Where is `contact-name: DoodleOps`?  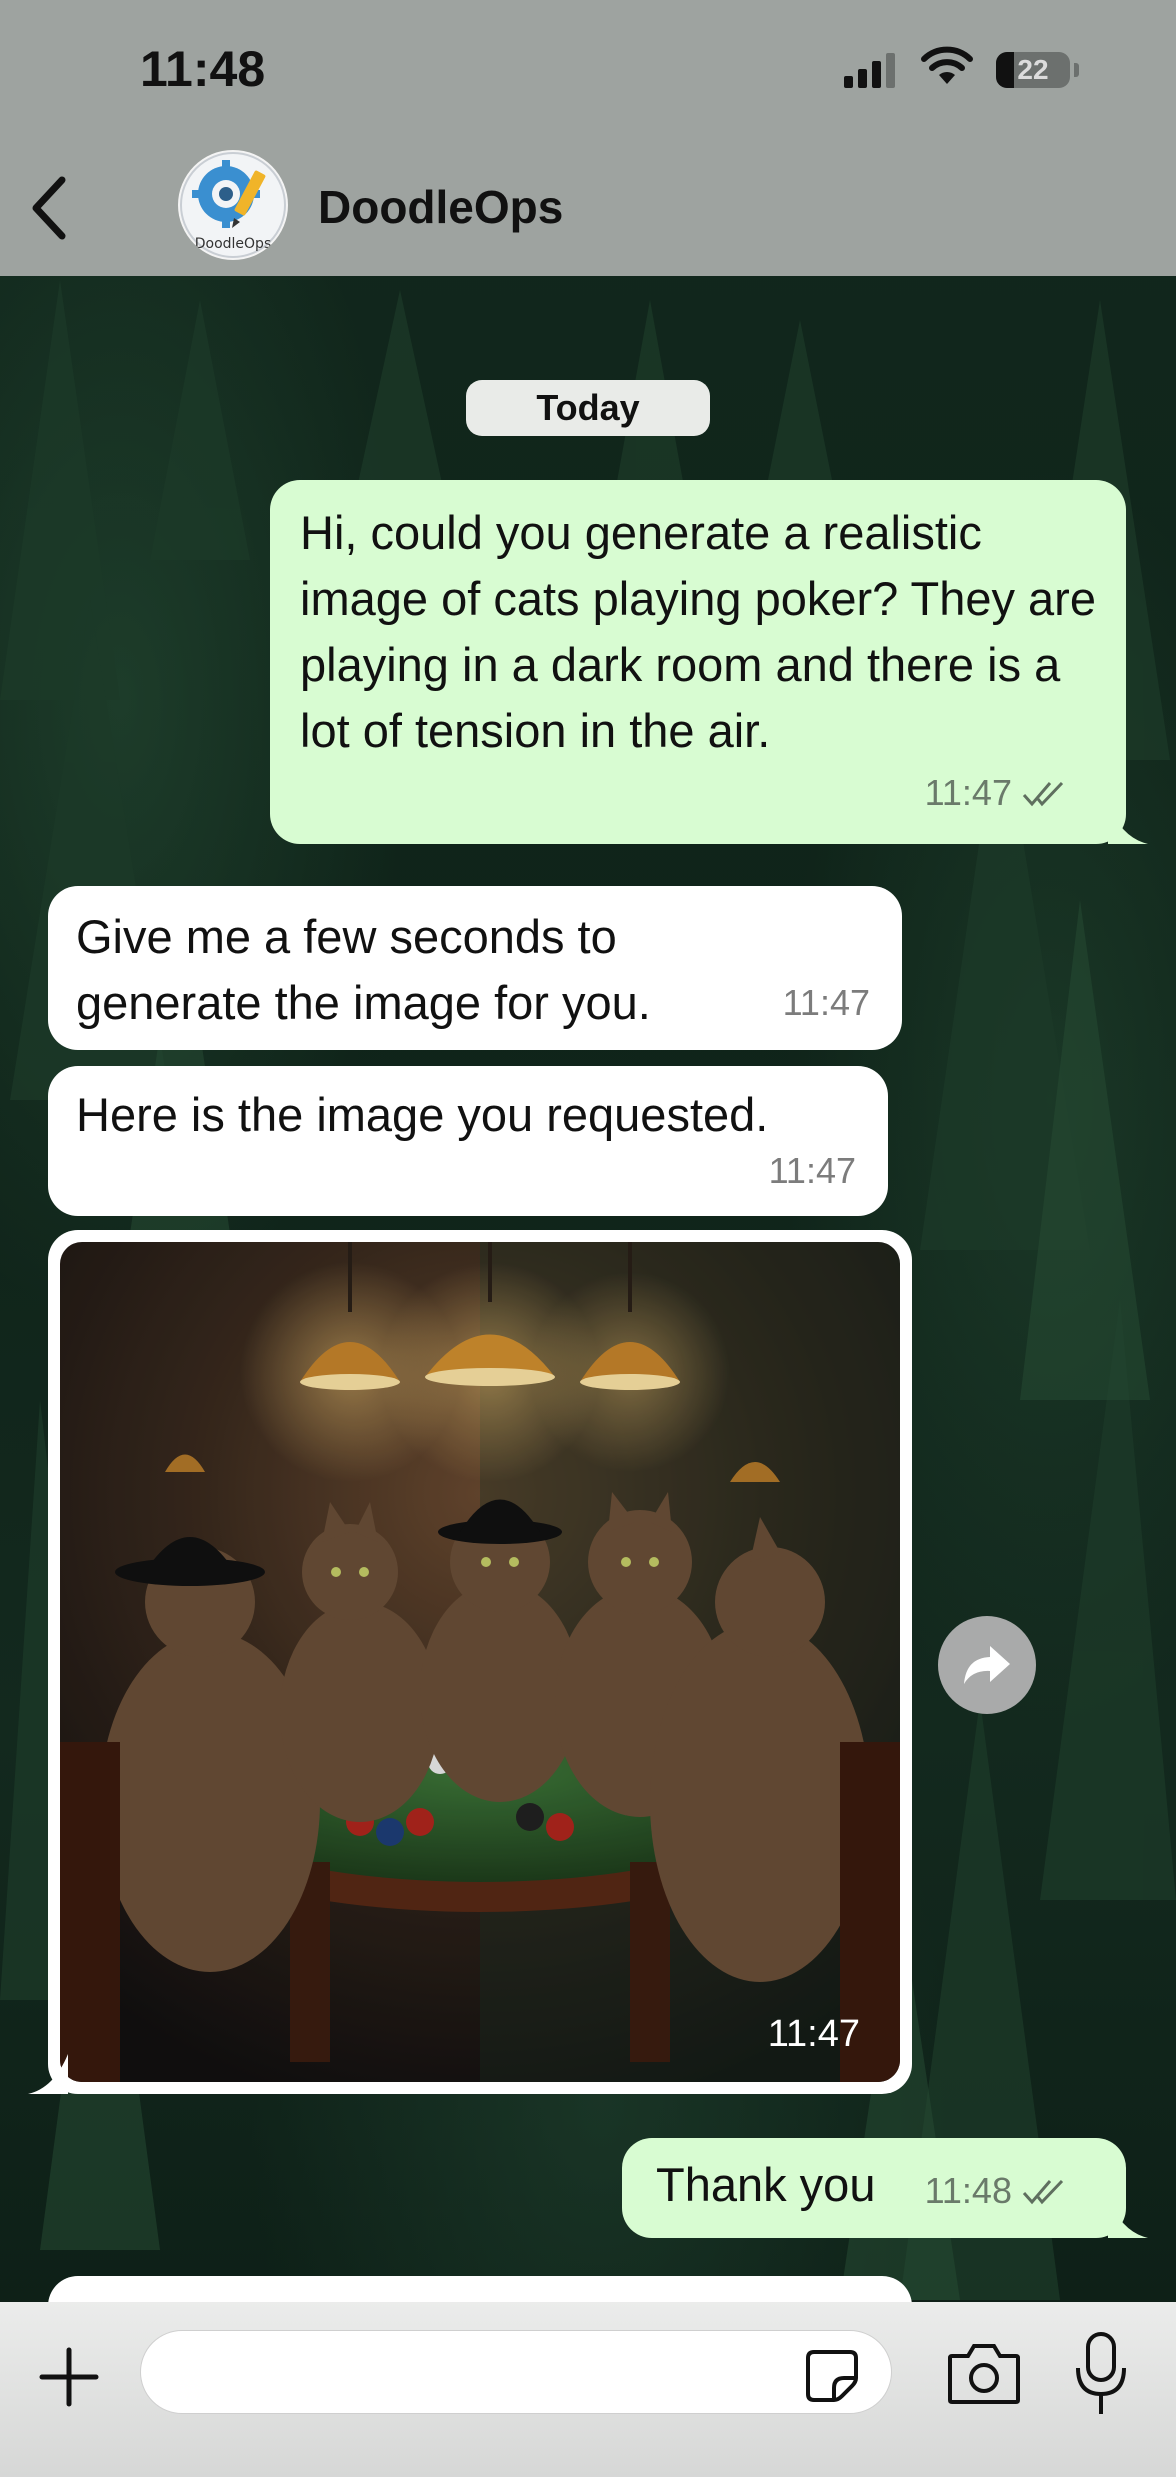
contact-name: DoodleOps is located at coordinates (440, 207).